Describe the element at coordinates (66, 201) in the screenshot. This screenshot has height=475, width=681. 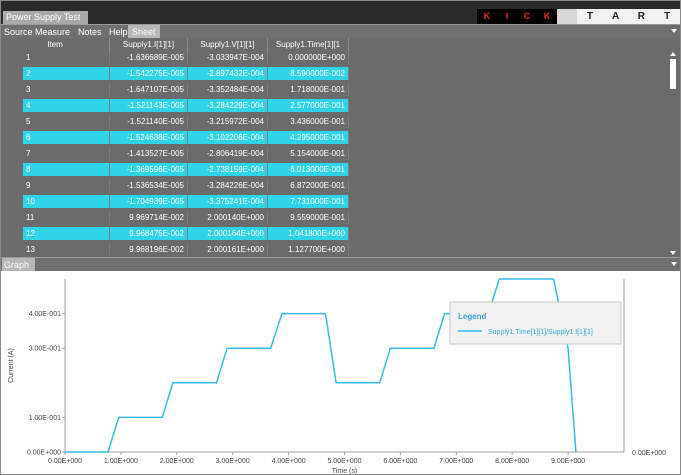
I see `table-cell: 10` at that location.